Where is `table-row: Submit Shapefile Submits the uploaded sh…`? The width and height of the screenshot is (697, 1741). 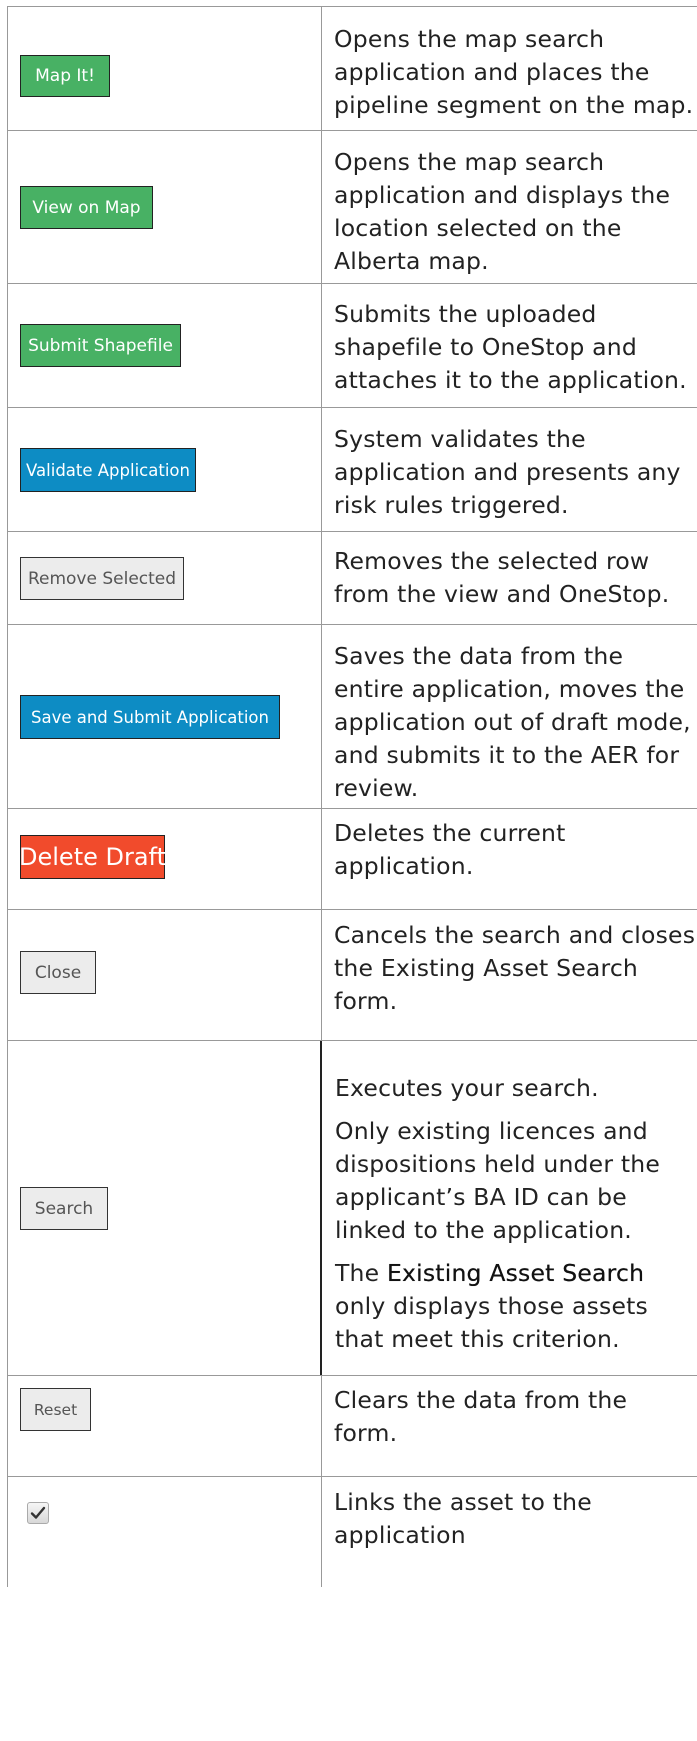 table-row: Submit Shapefile Submits the uploaded sh… is located at coordinates (352, 346).